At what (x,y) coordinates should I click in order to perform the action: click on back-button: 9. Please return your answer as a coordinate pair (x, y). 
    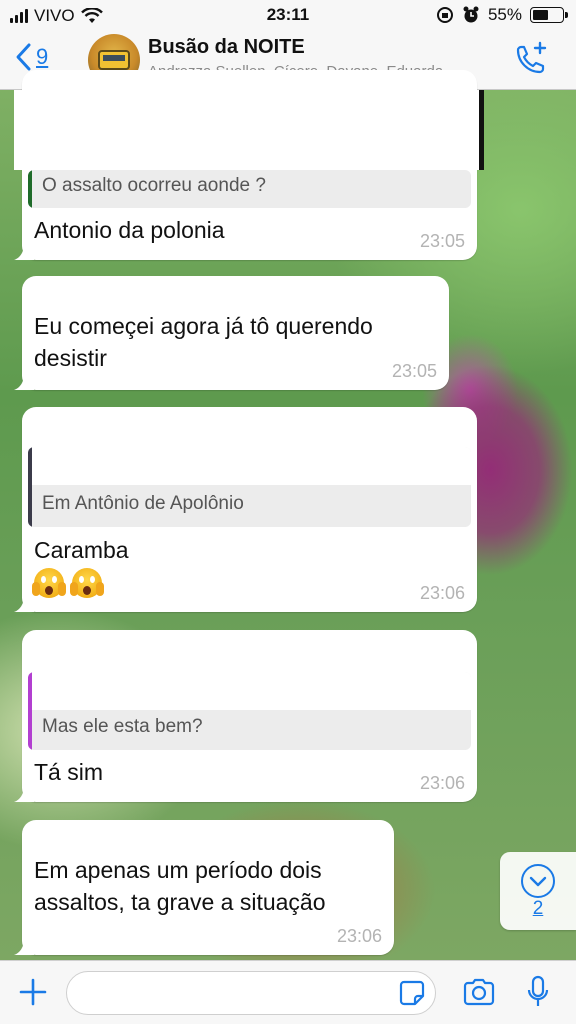
    Looking at the image, I should click on (31, 57).